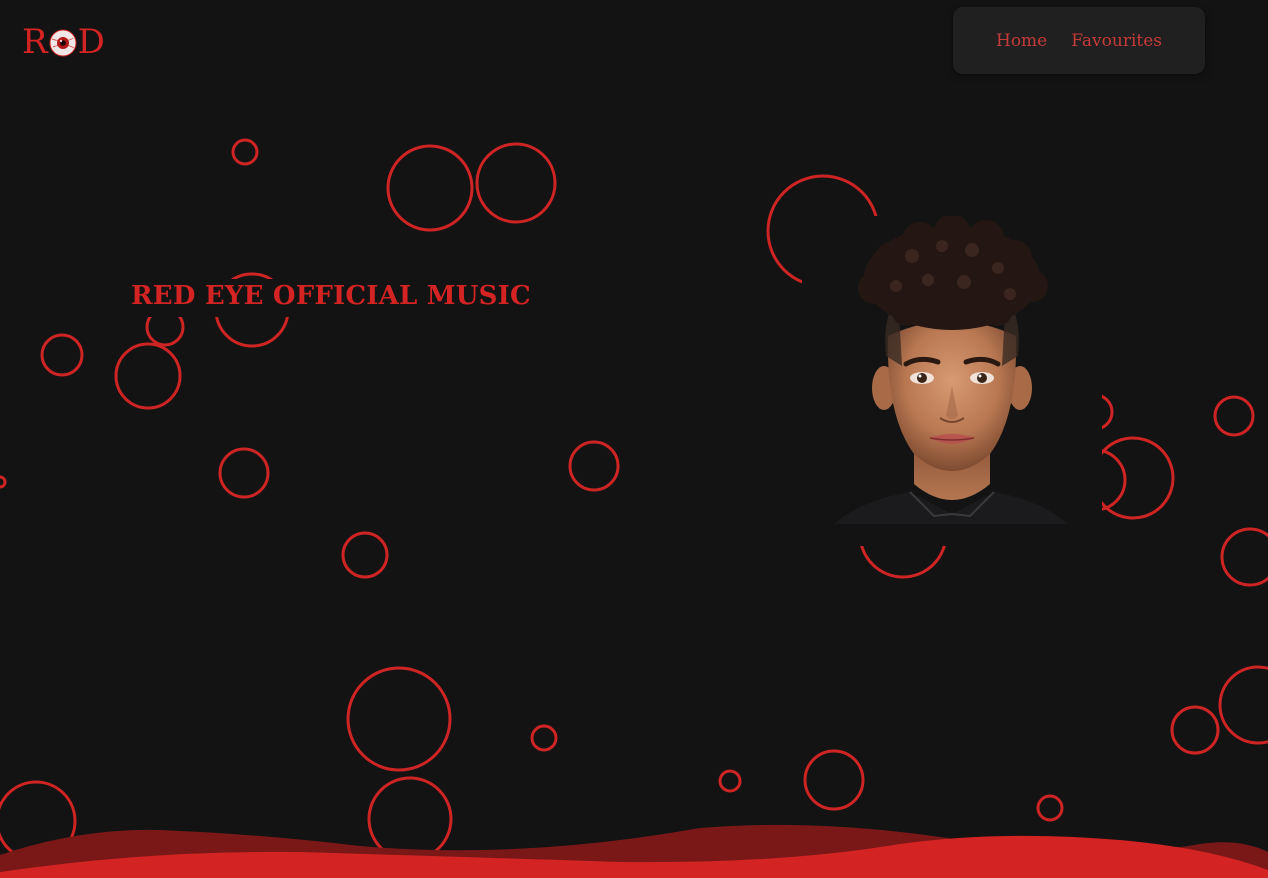  I want to click on footer-waves, so click(634, 851).